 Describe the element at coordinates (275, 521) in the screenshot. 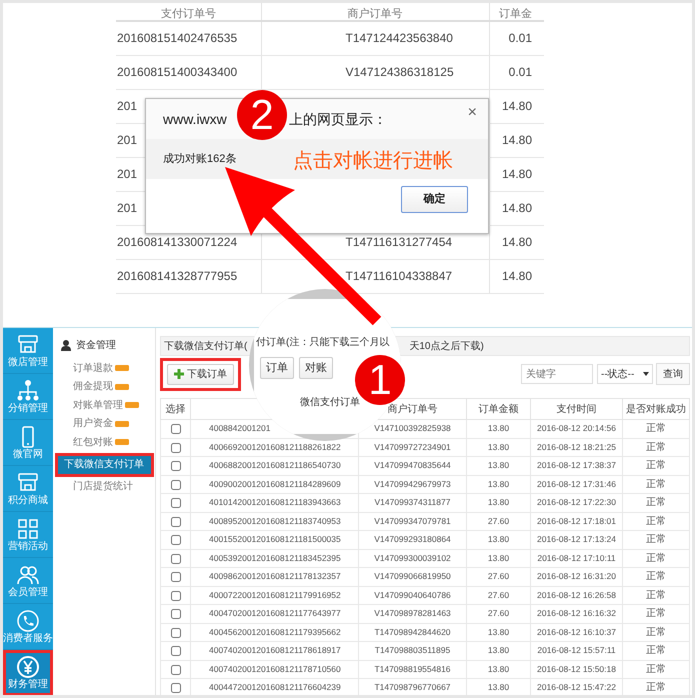

I see `table-cell: 4008952001201608121183740953` at that location.